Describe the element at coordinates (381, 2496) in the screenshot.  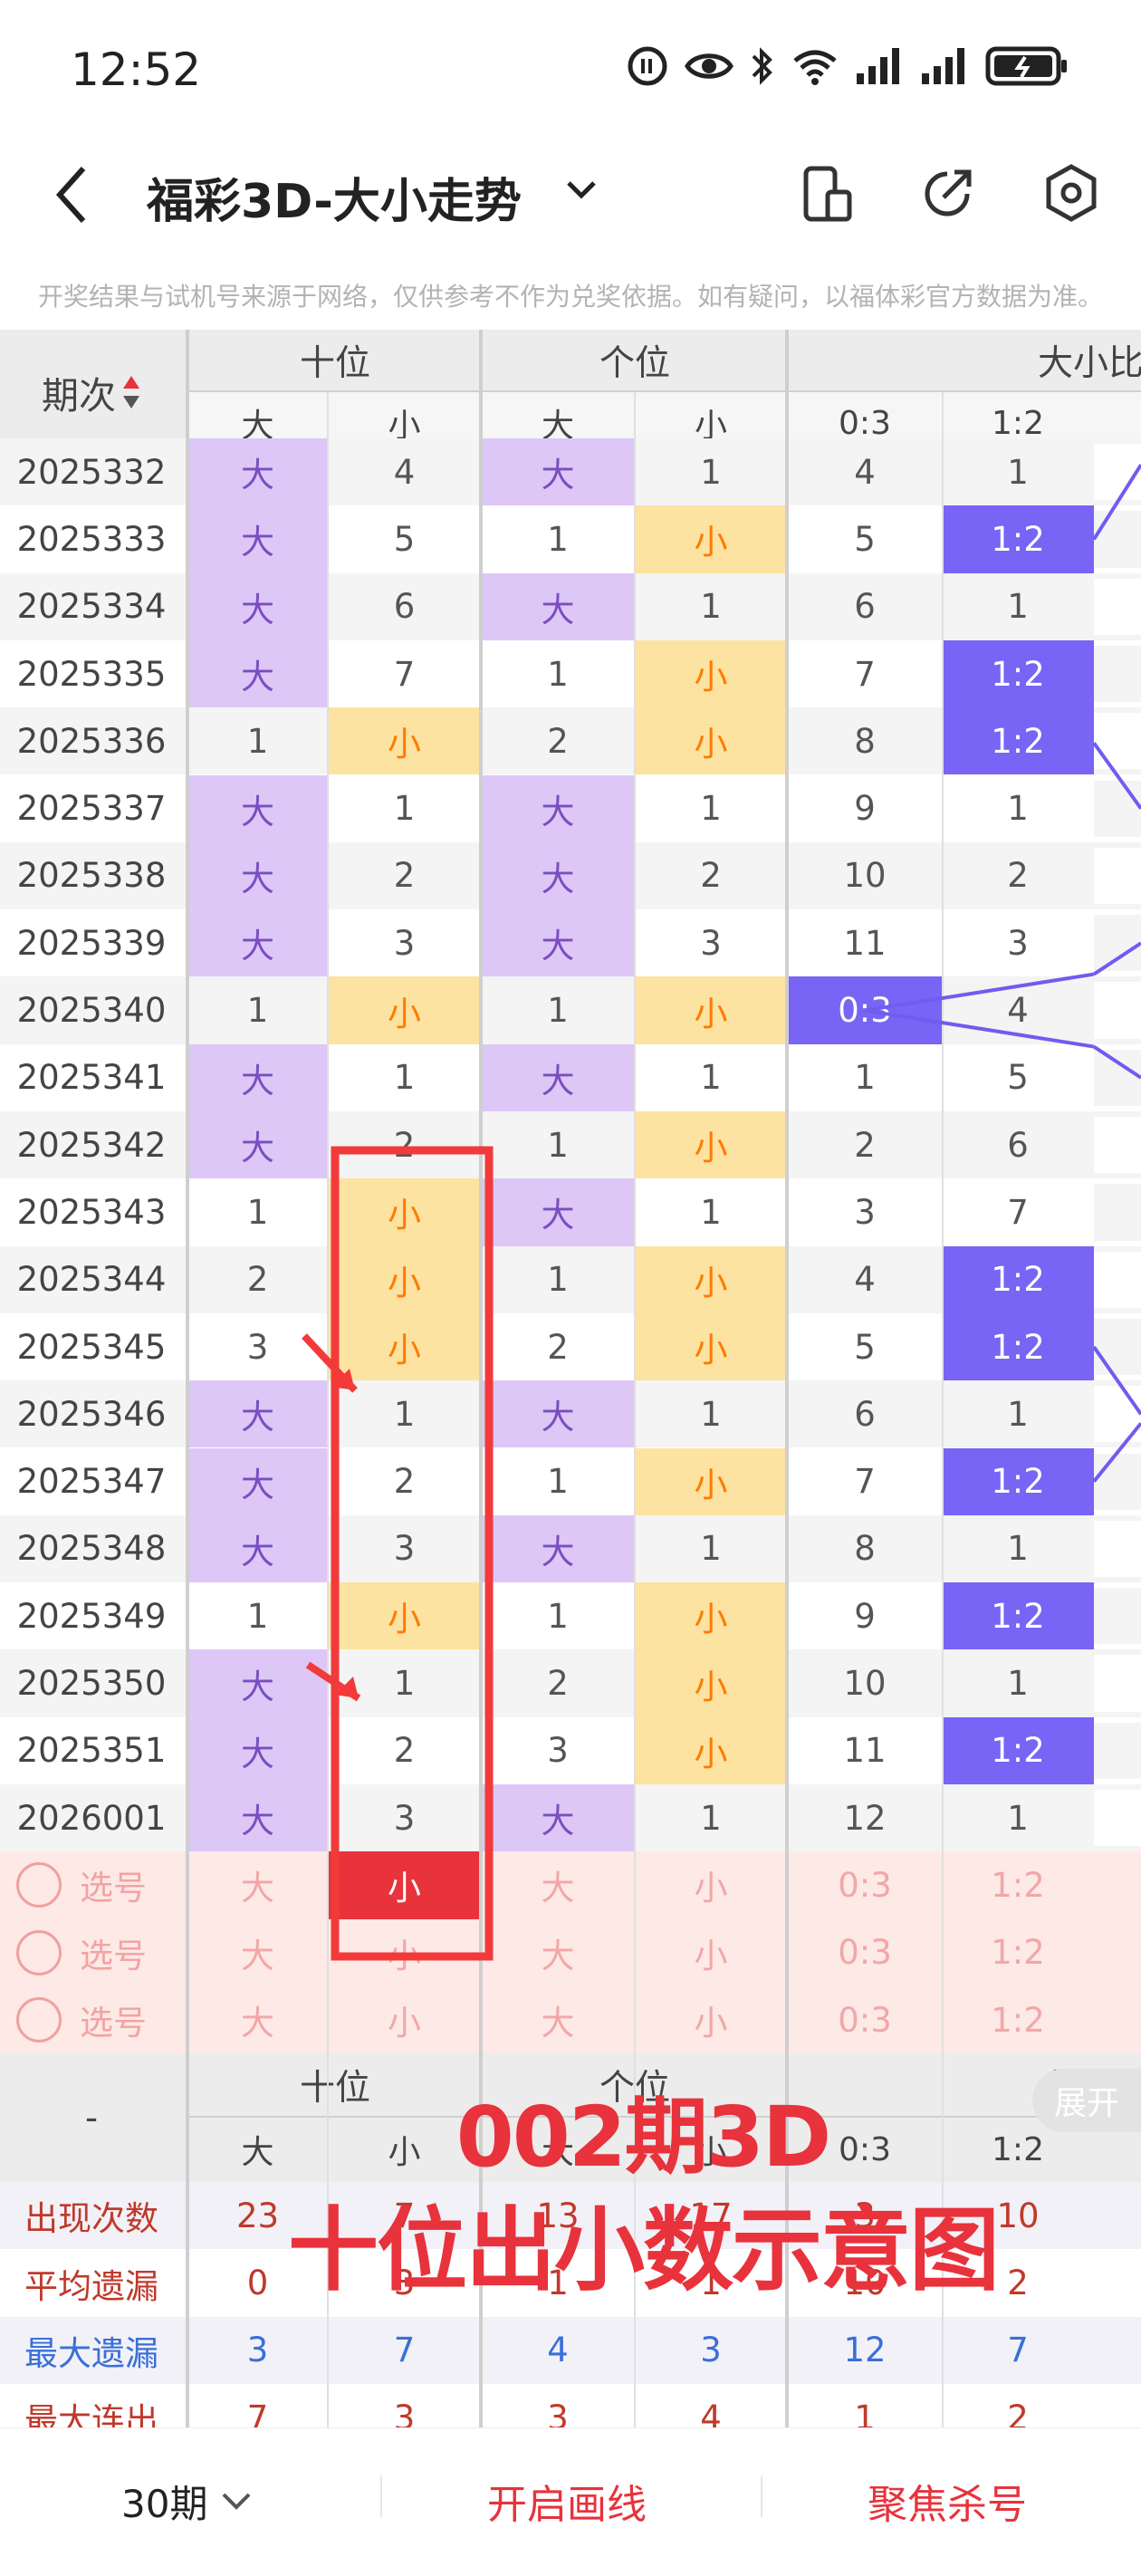
I see `divider` at that location.